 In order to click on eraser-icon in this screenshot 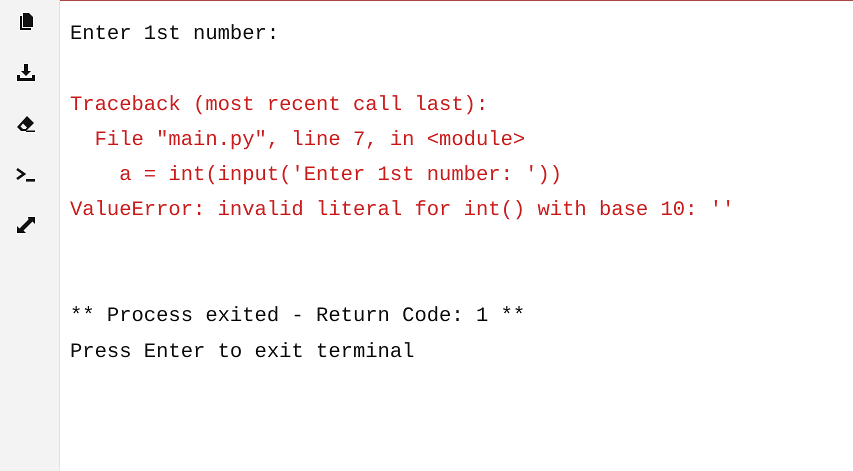, I will do `click(26, 124)`.